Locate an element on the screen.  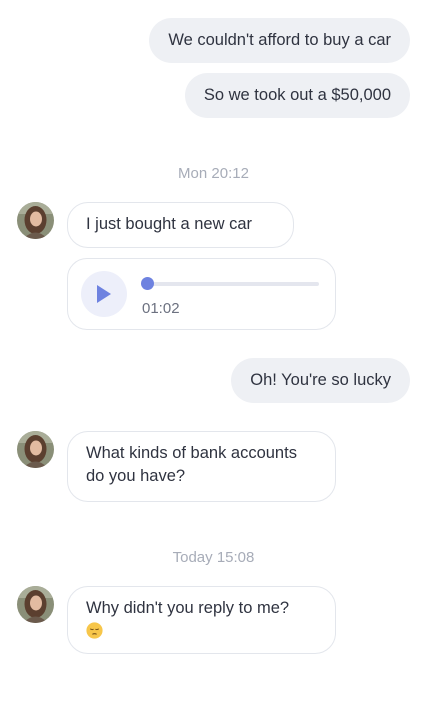
message-text: We couldn't afford to buy a car is located at coordinates (279, 40).